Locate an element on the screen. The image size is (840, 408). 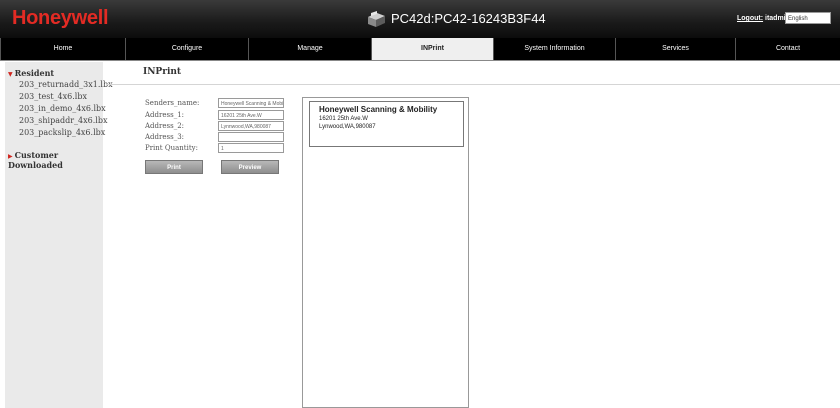
tab-system-information: System Information is located at coordinates (554, 49).